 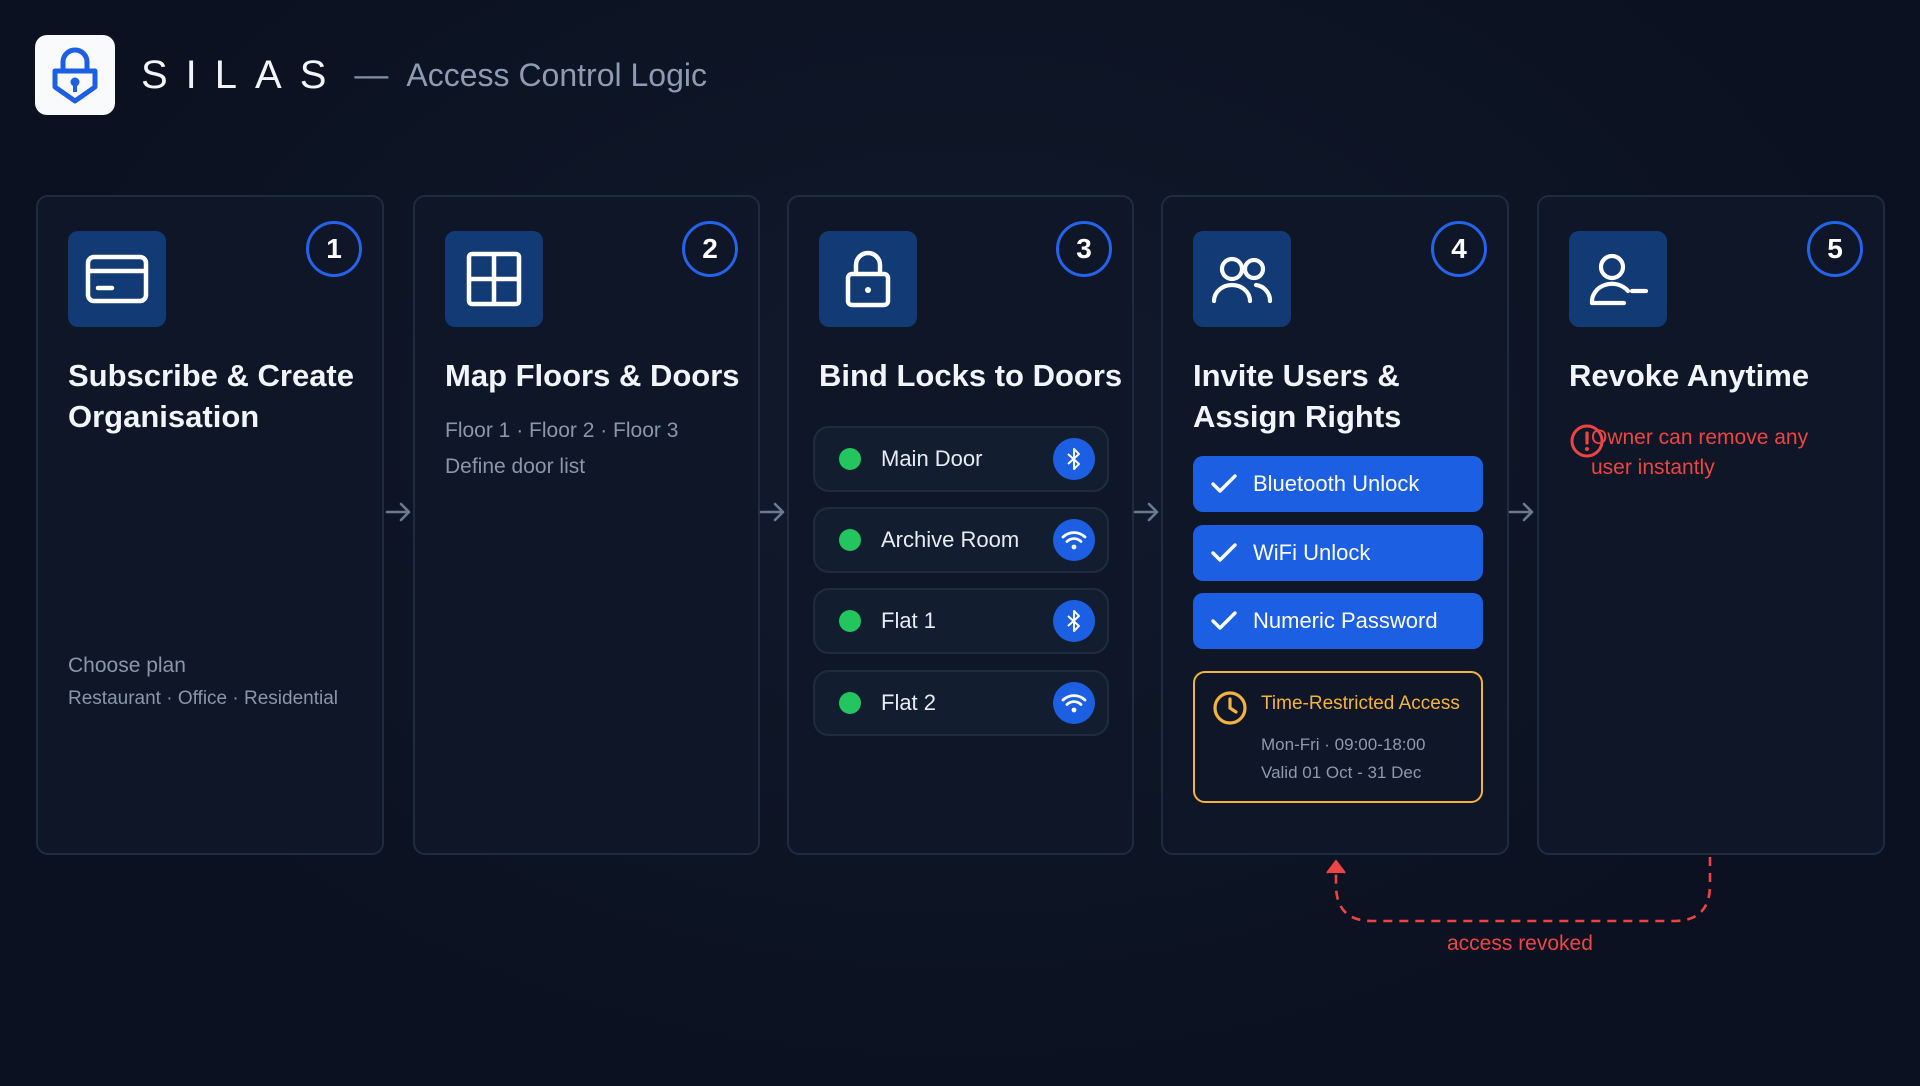 What do you see at coordinates (1618, 279) in the screenshot?
I see `user-minus-icon` at bounding box center [1618, 279].